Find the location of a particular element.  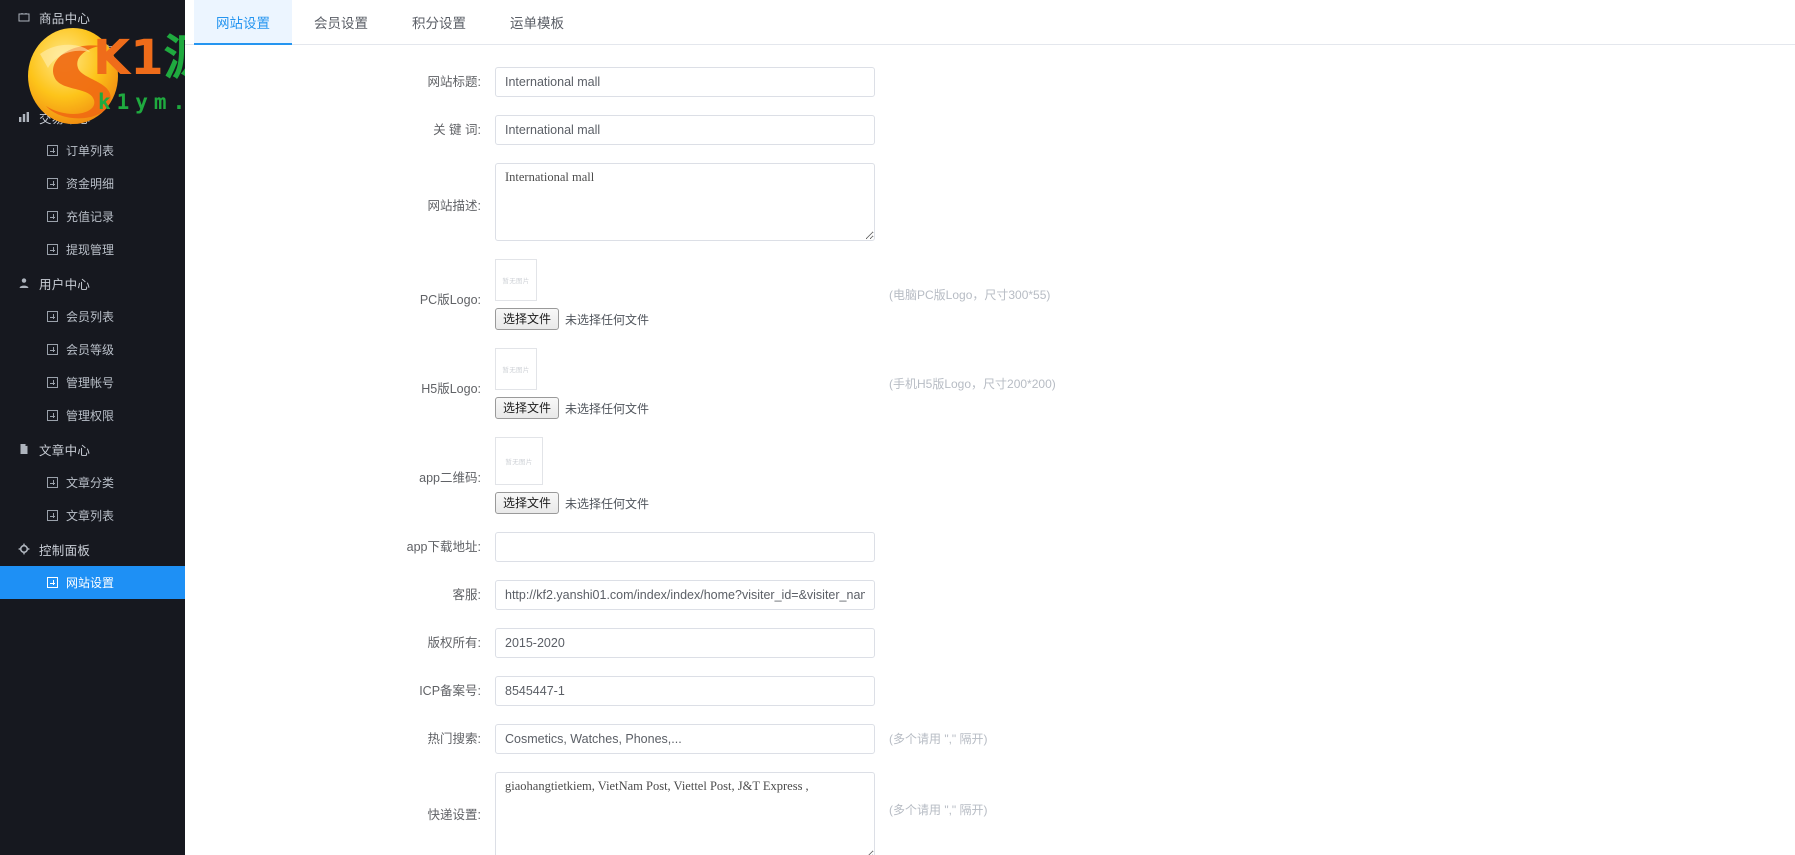

field-row-icp: ICP备案号: is located at coordinates (990, 691).